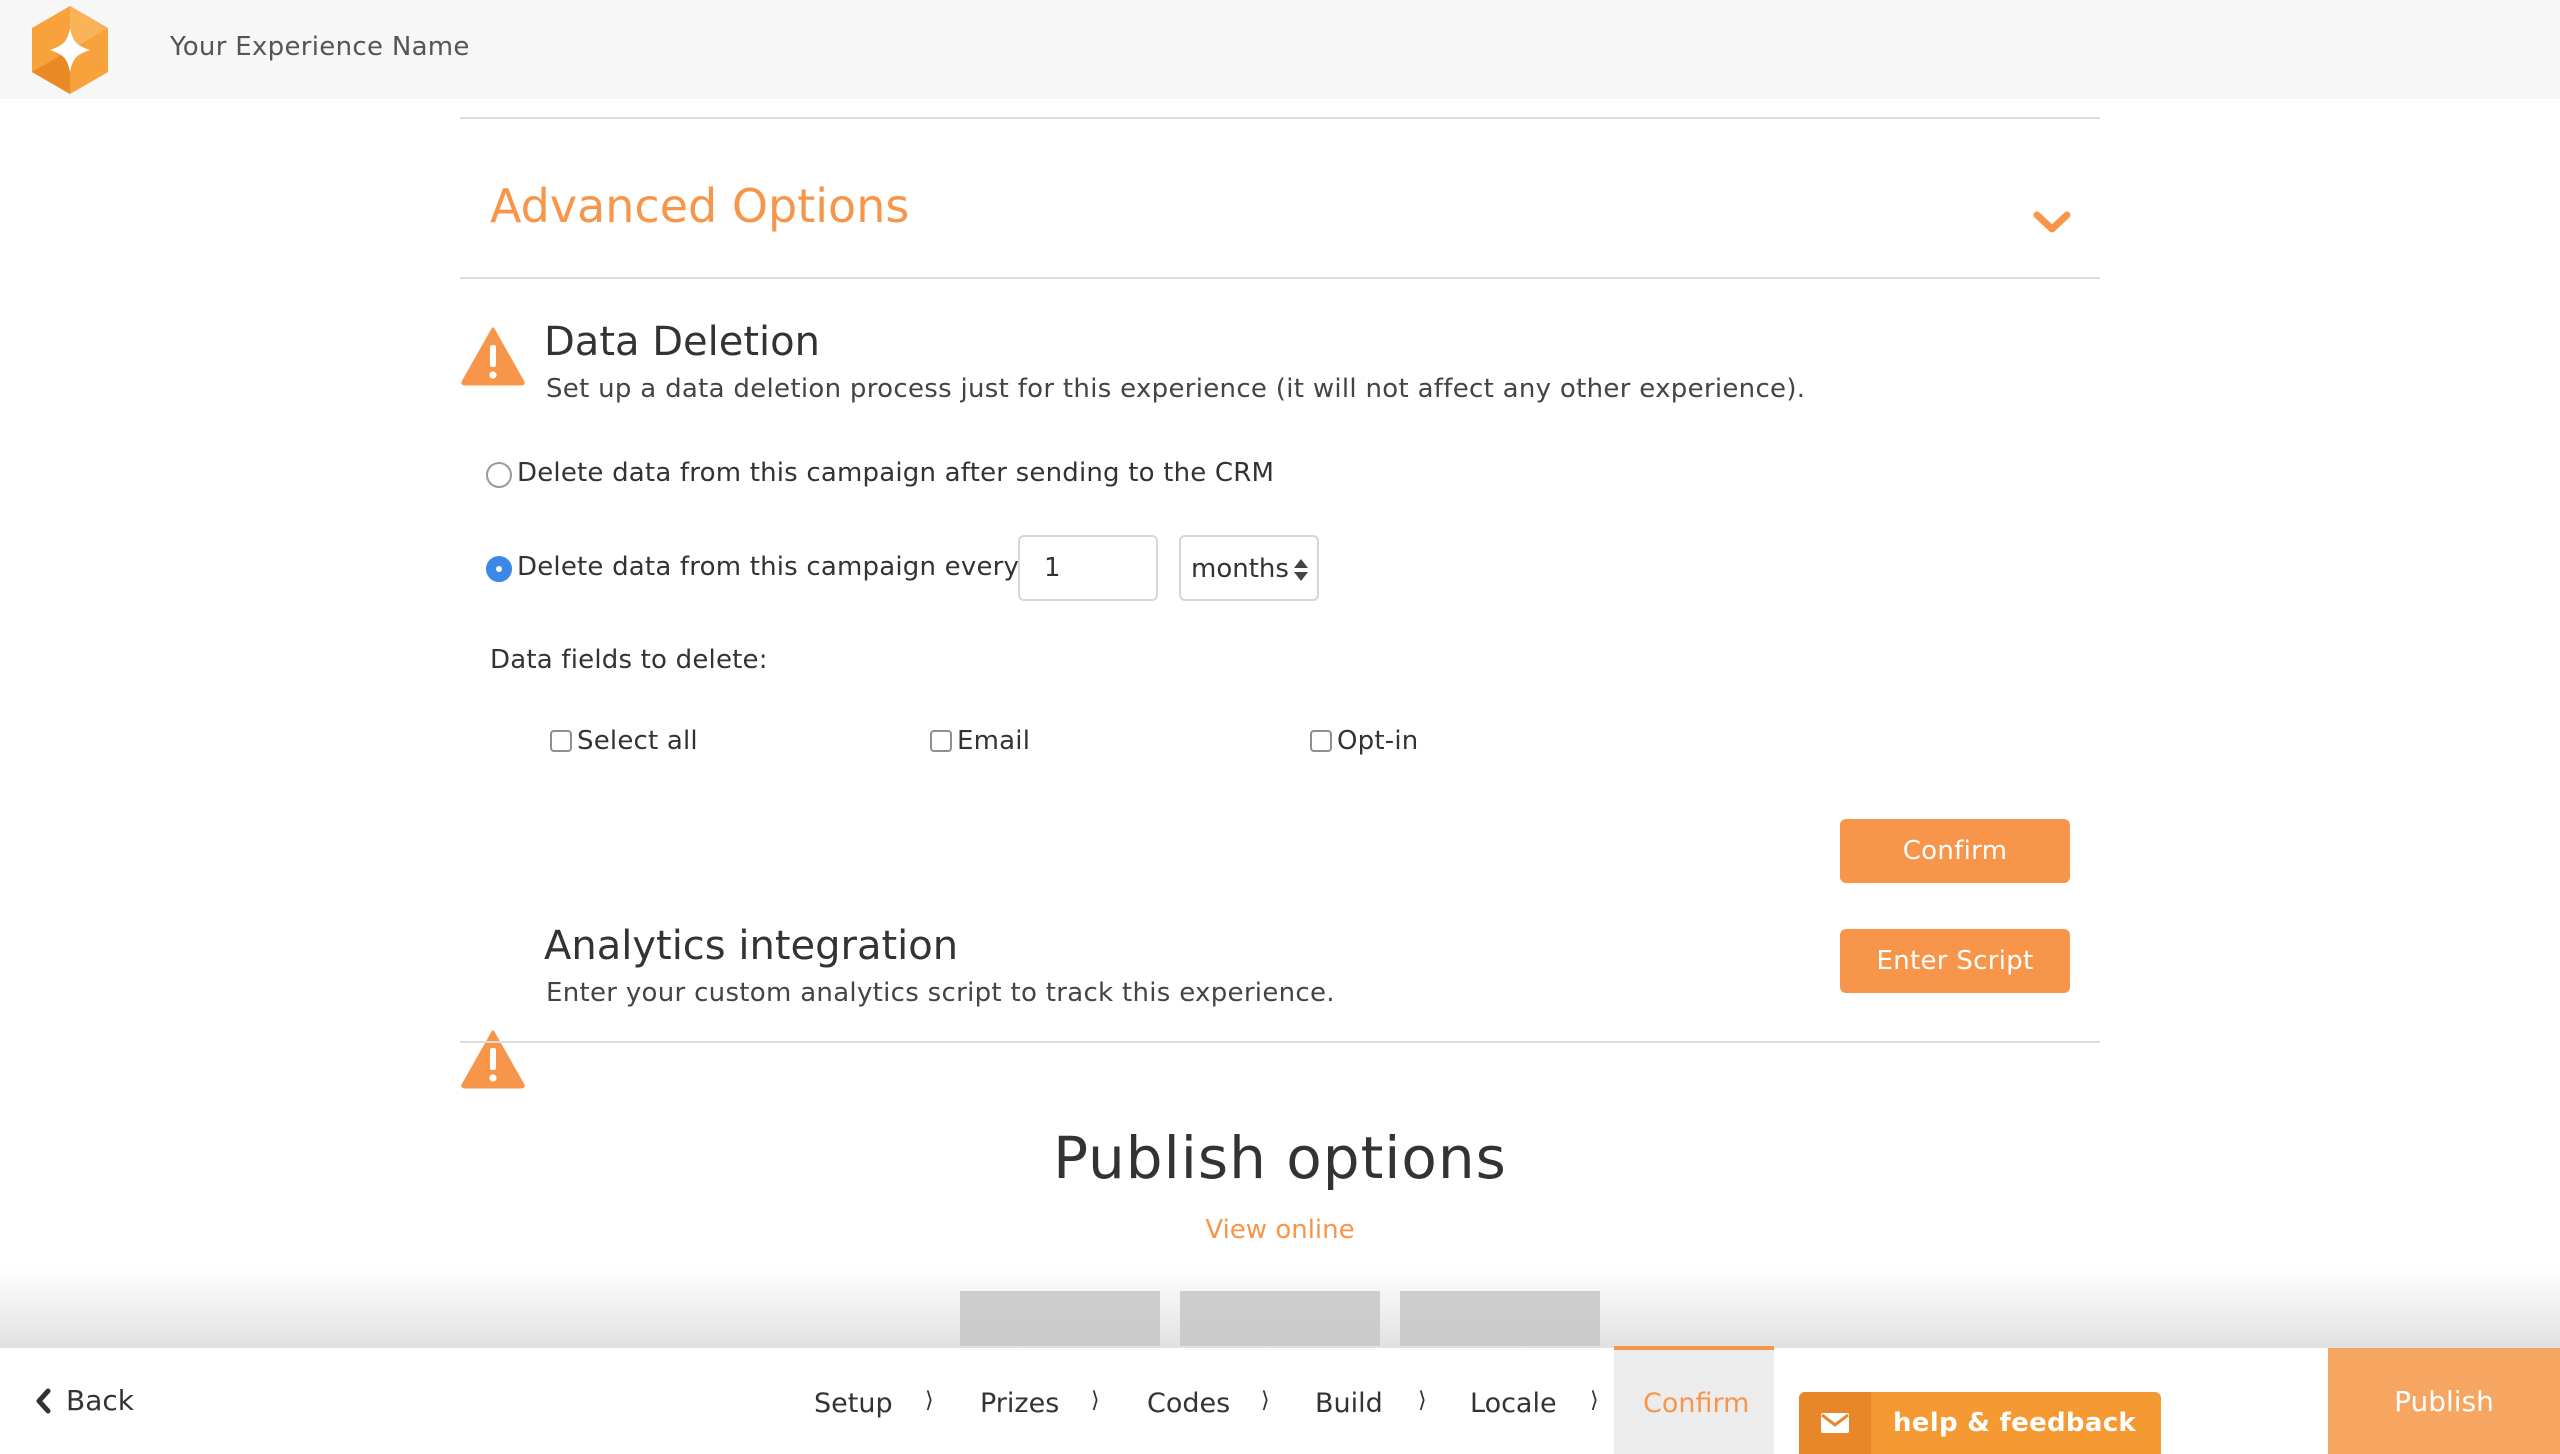 Image resolution: width=2560 pixels, height=1454 pixels. I want to click on mail-icon-box, so click(1835, 1423).